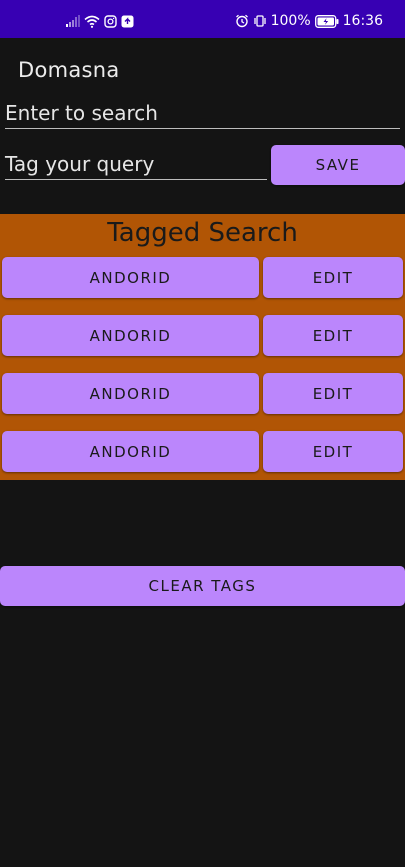 Image resolution: width=405 pixels, height=867 pixels. I want to click on status-right-icons: 100% 16:36, so click(309, 21).